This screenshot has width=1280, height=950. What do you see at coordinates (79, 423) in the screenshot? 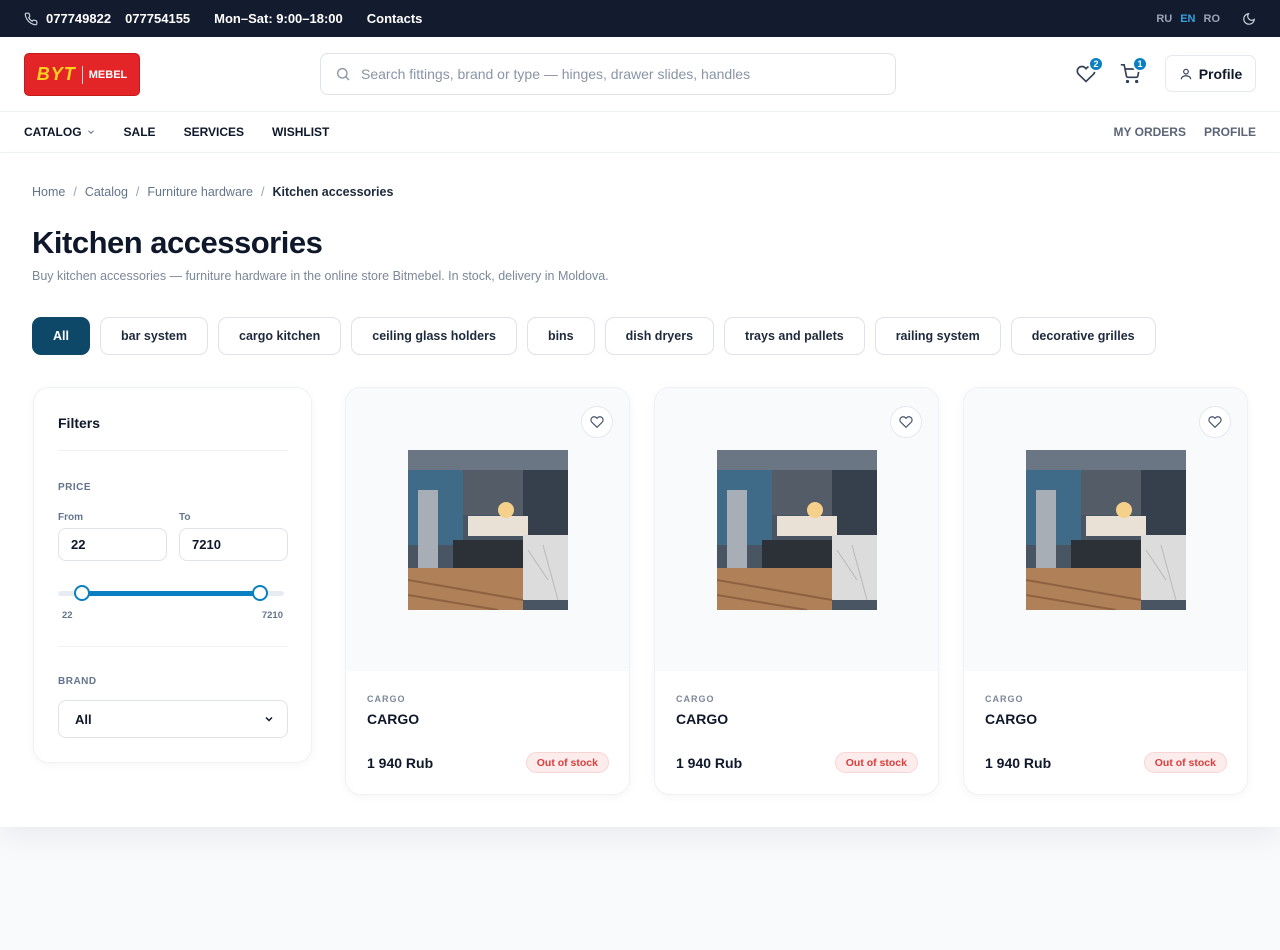
I see `filters-title: Filters` at bounding box center [79, 423].